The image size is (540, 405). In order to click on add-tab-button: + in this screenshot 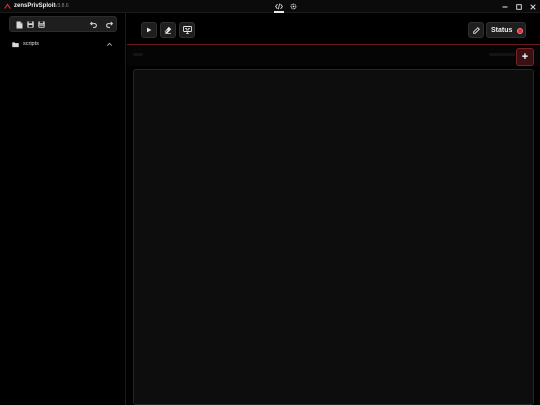, I will do `click(525, 57)`.